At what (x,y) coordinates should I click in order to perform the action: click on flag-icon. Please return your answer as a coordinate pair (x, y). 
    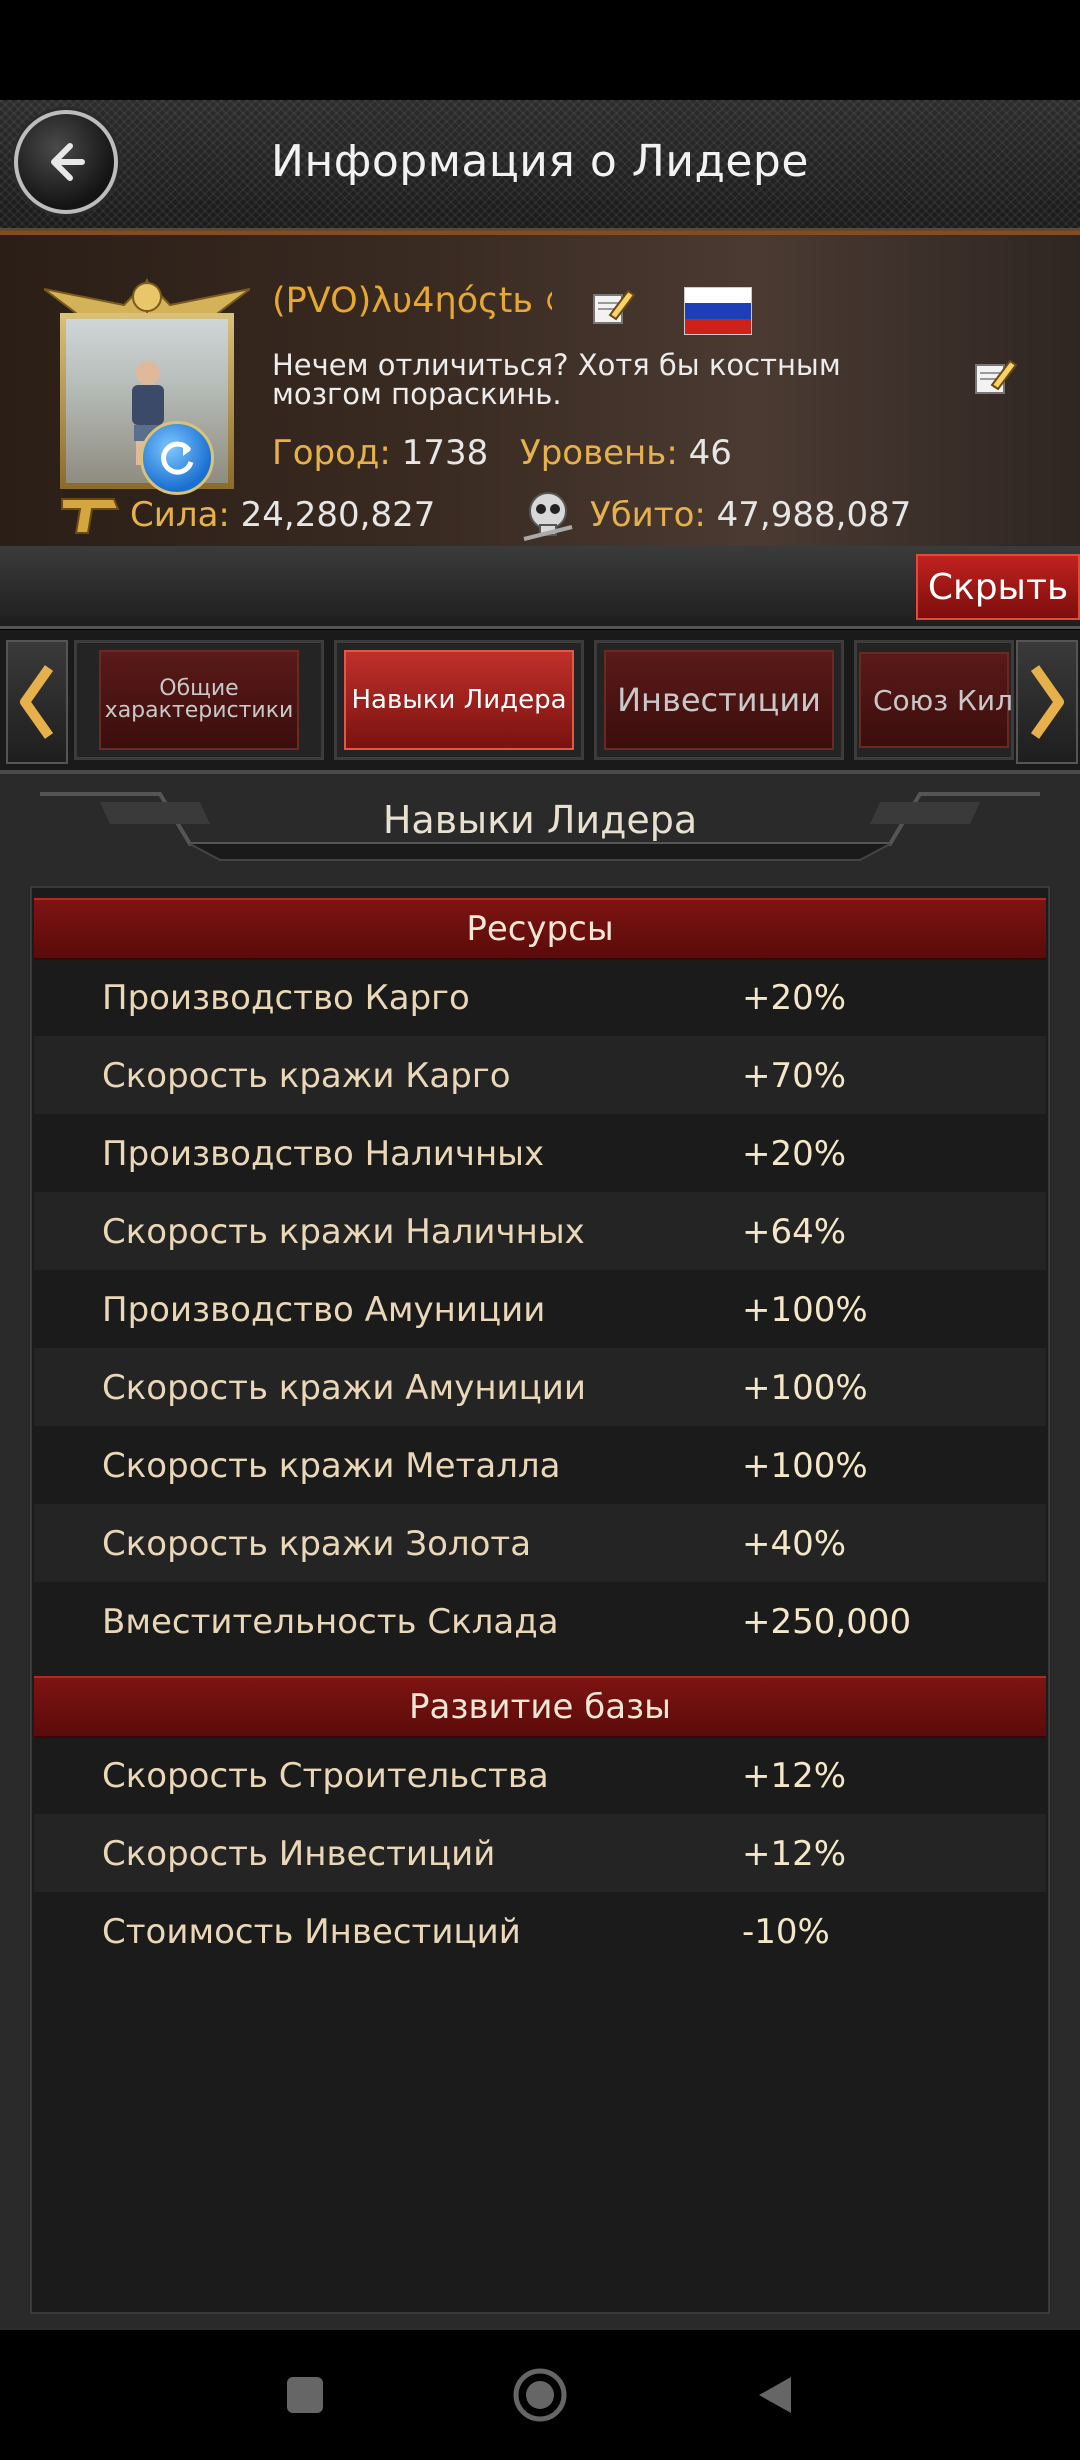
    Looking at the image, I should click on (718, 311).